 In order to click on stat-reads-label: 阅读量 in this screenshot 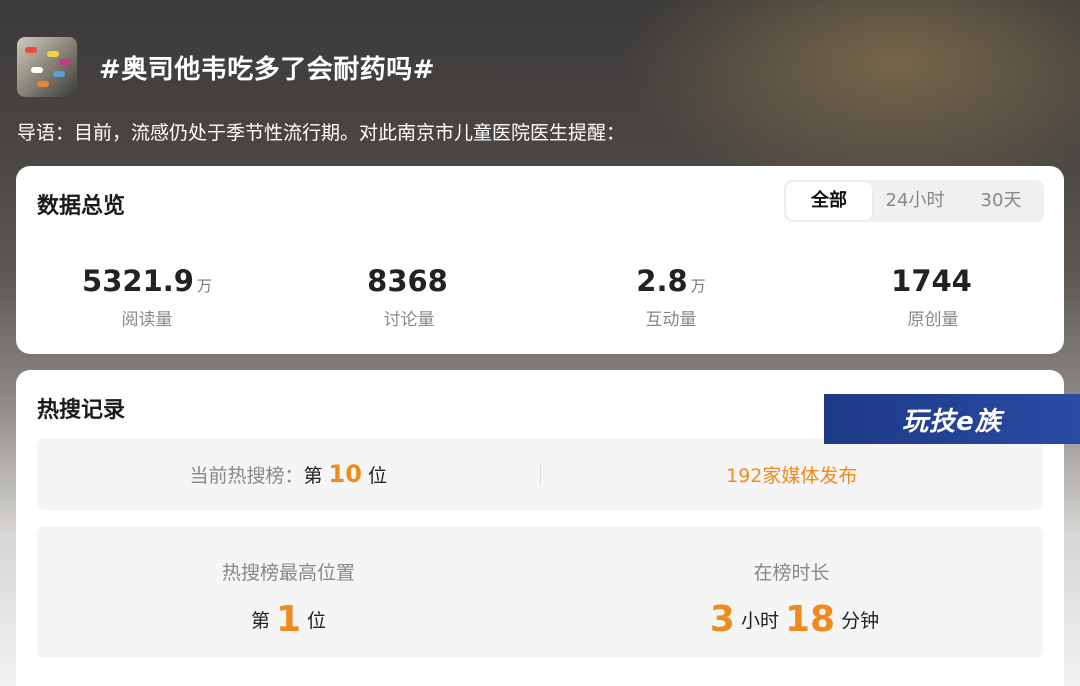, I will do `click(147, 320)`.